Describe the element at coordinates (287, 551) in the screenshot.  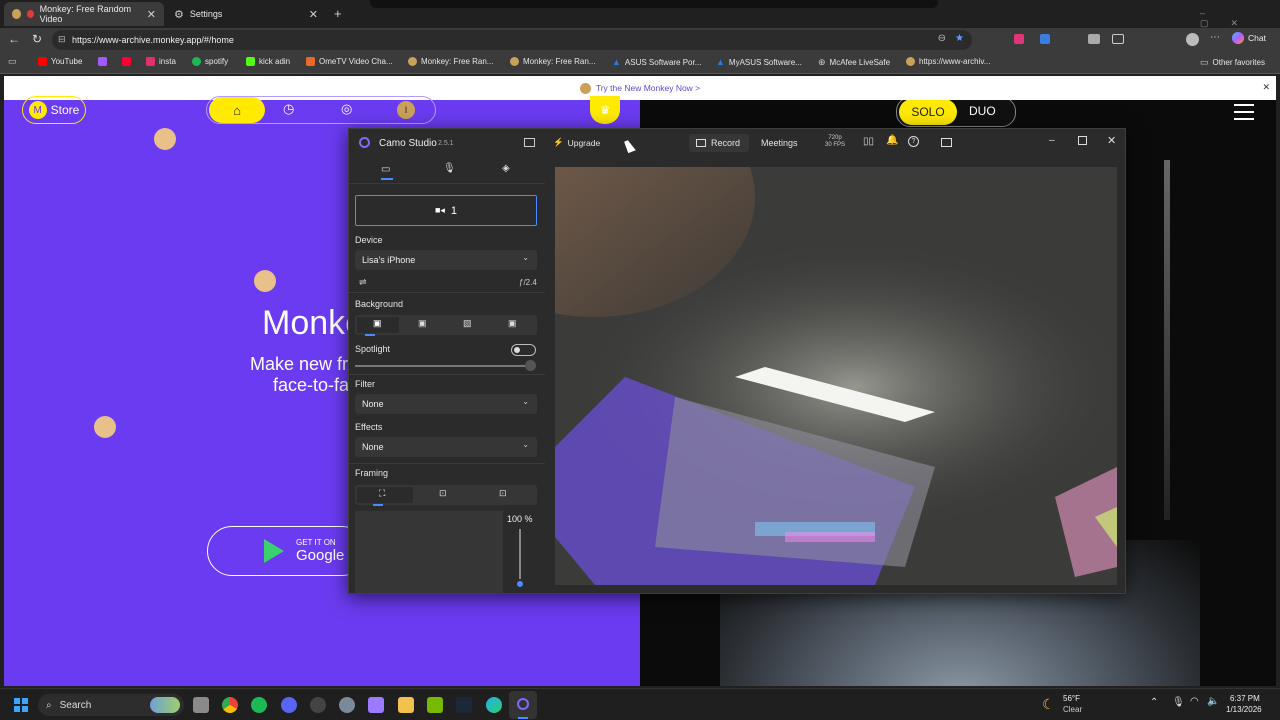
I see `google-play-button: GET IT ON Google` at that location.